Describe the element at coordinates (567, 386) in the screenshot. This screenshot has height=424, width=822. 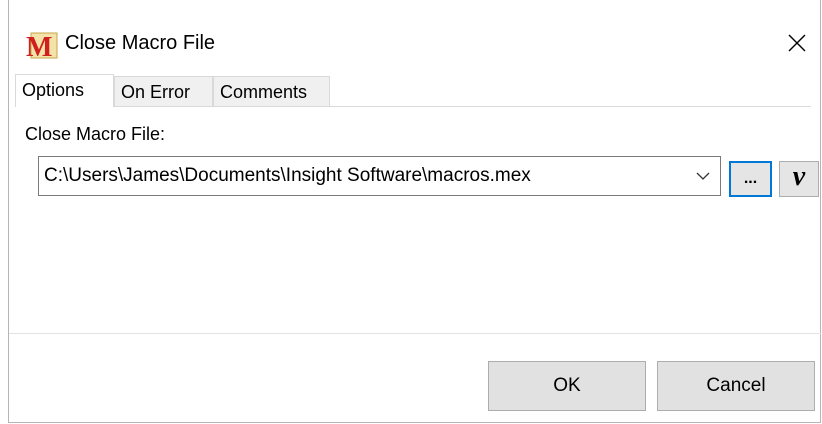
I see `ok-button: OK` at that location.